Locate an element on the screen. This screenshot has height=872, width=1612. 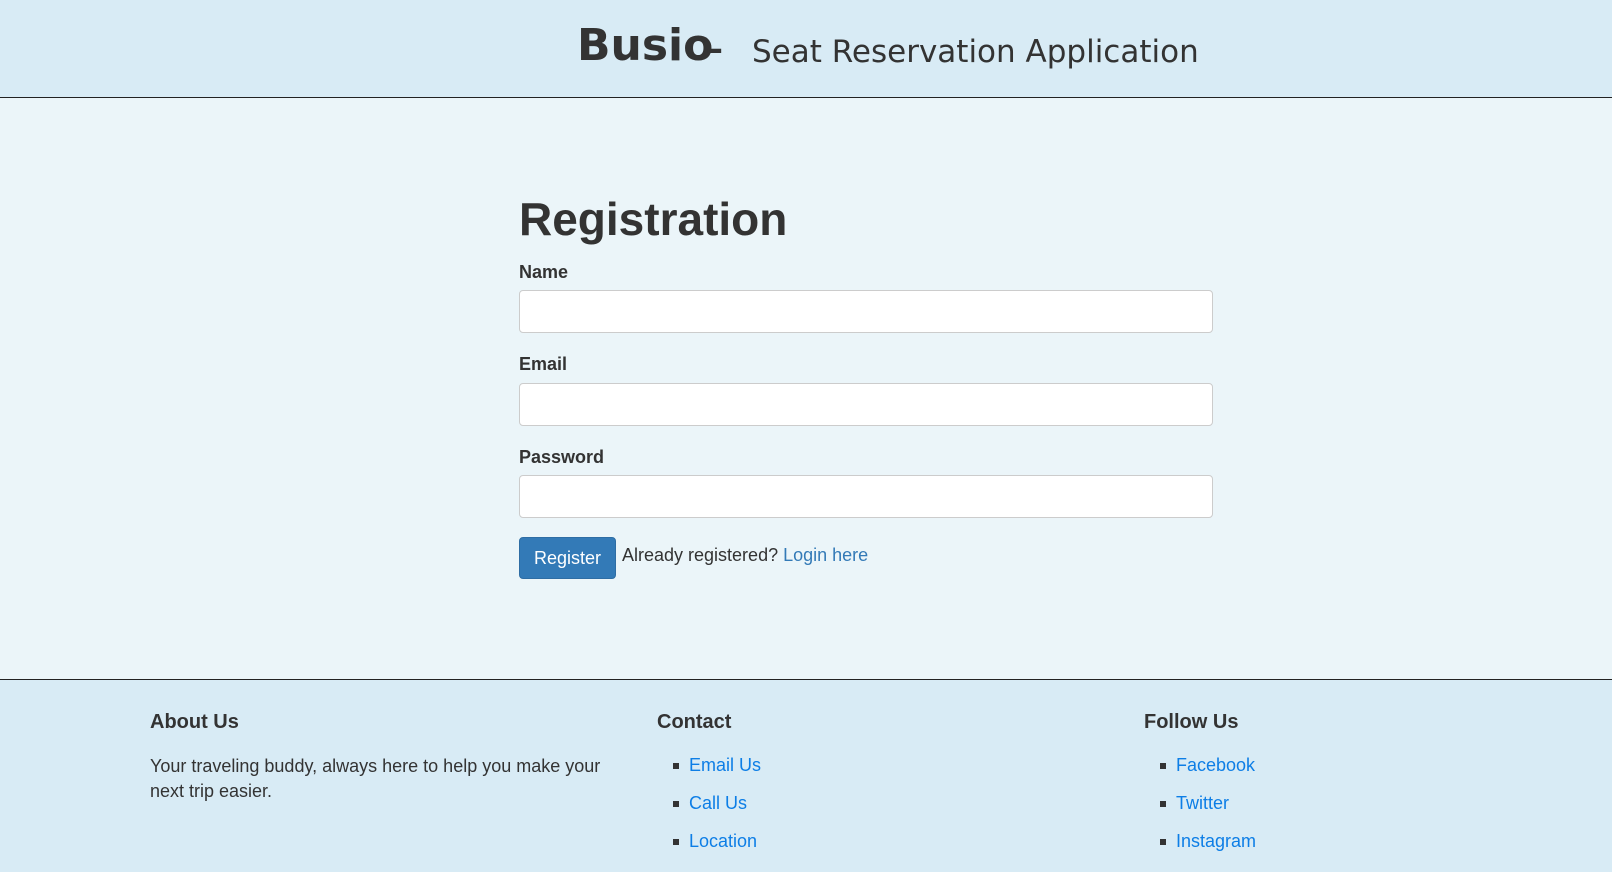
page-title: Registration is located at coordinates (653, 219).